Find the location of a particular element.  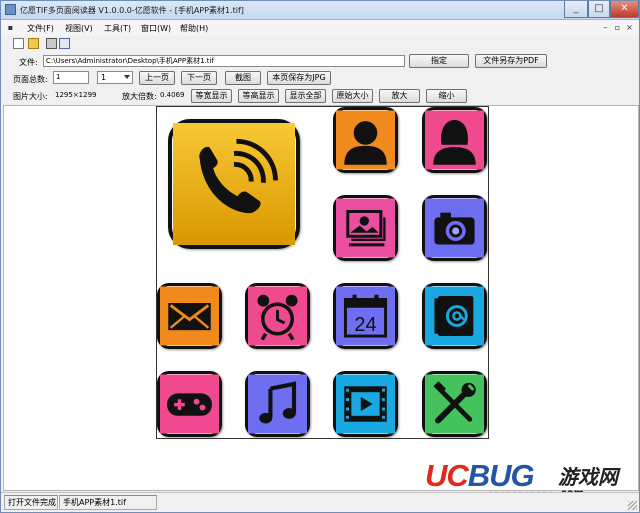

gamepad-icon is located at coordinates (189, 404).